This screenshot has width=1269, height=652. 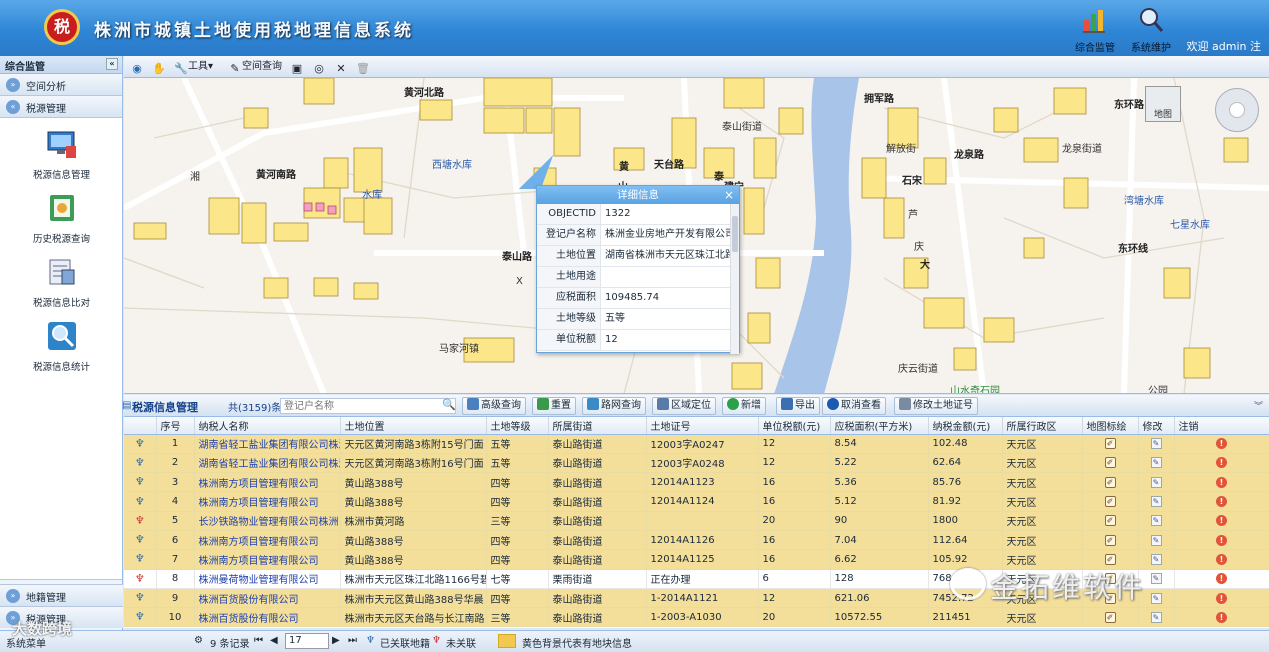 What do you see at coordinates (879, 426) in the screenshot?
I see `column-header: 应税面积(平方米)` at bounding box center [879, 426].